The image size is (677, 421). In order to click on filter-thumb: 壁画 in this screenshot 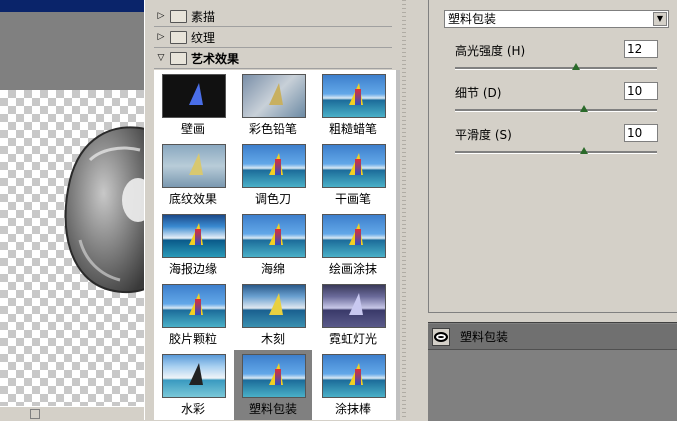, I will do `click(193, 105)`.